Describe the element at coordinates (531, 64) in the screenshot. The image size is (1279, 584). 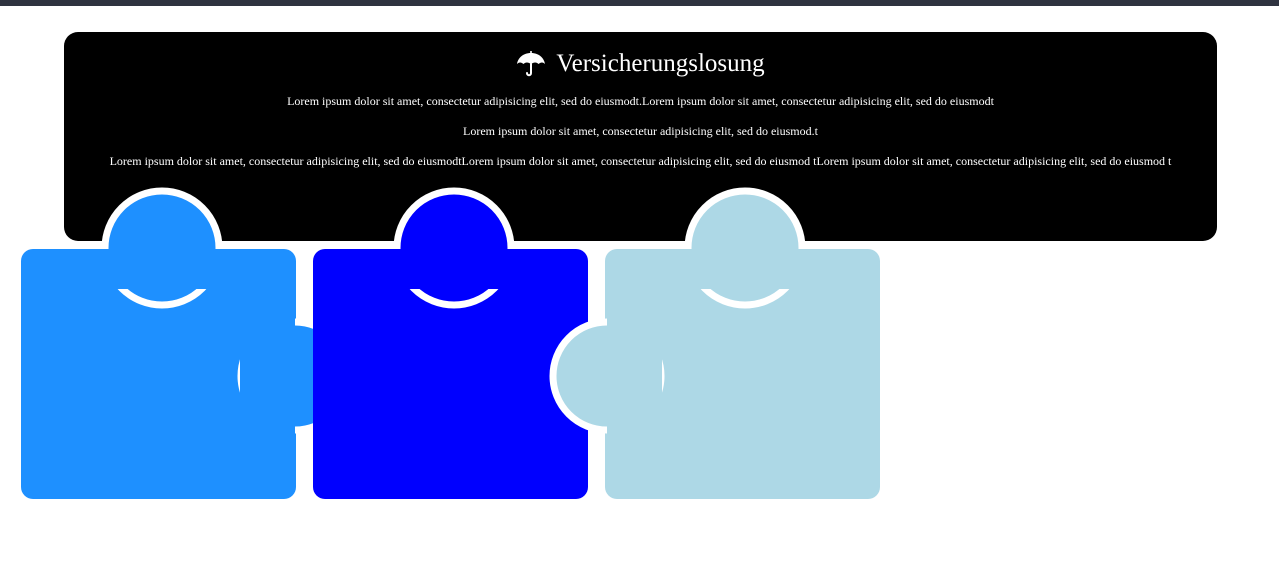
I see `umbrella-icon` at that location.